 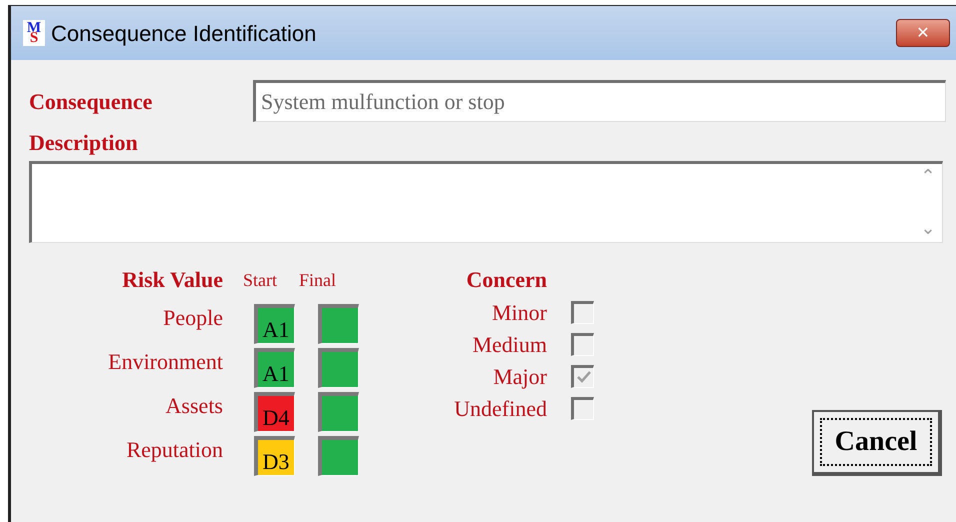 I want to click on checkmark-icon, so click(x=583, y=377).